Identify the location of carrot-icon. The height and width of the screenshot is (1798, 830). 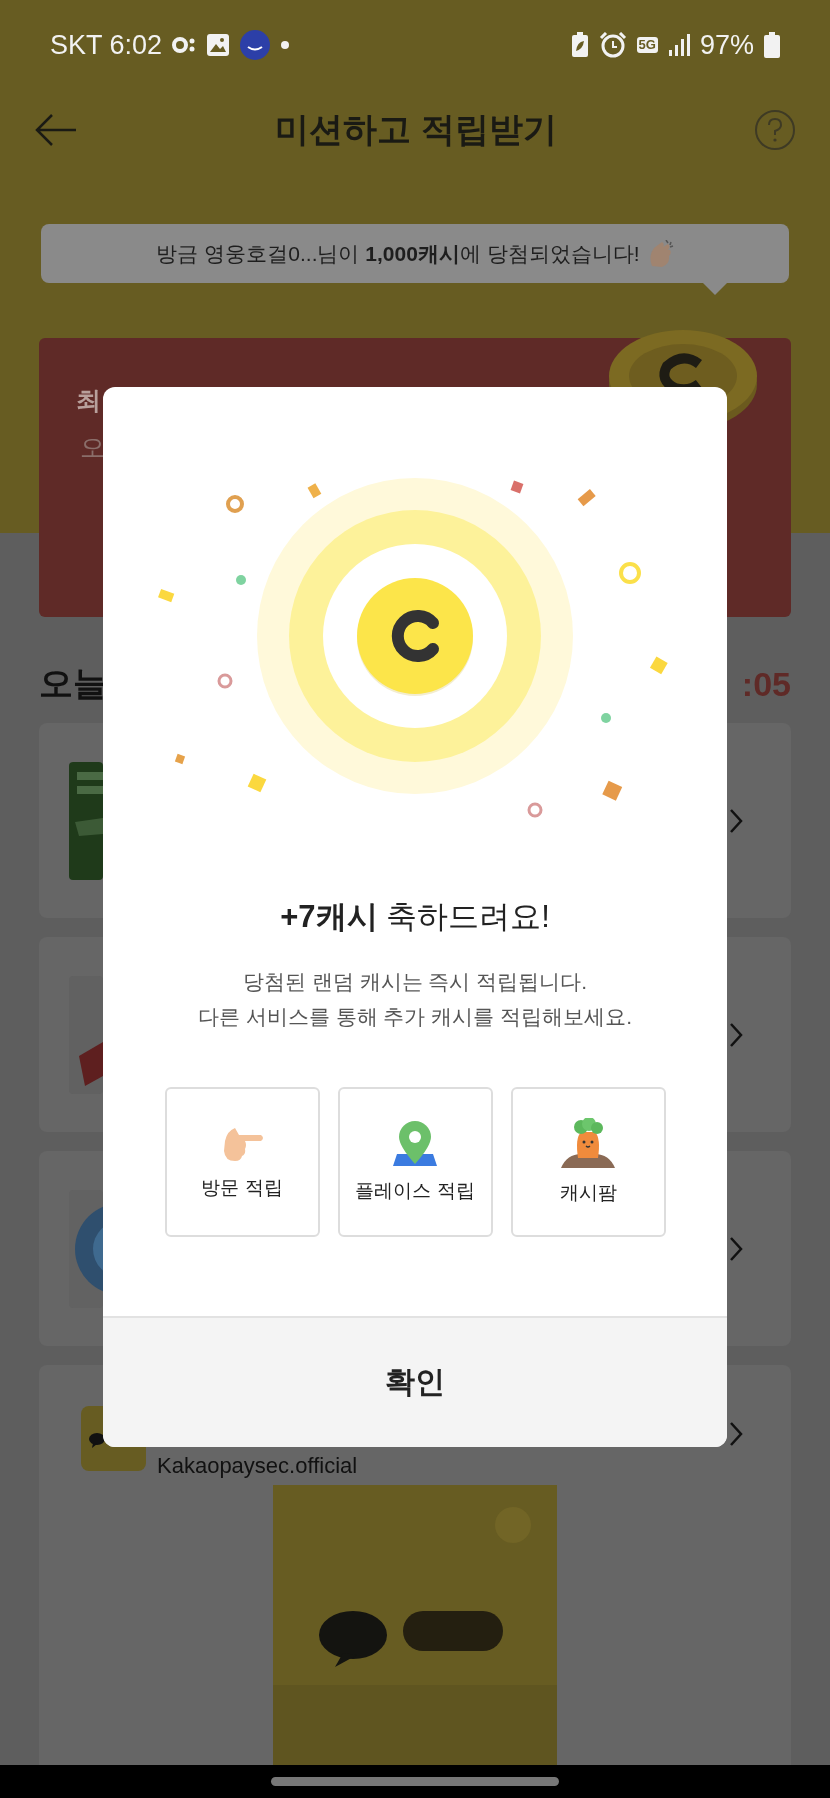
(588, 1144).